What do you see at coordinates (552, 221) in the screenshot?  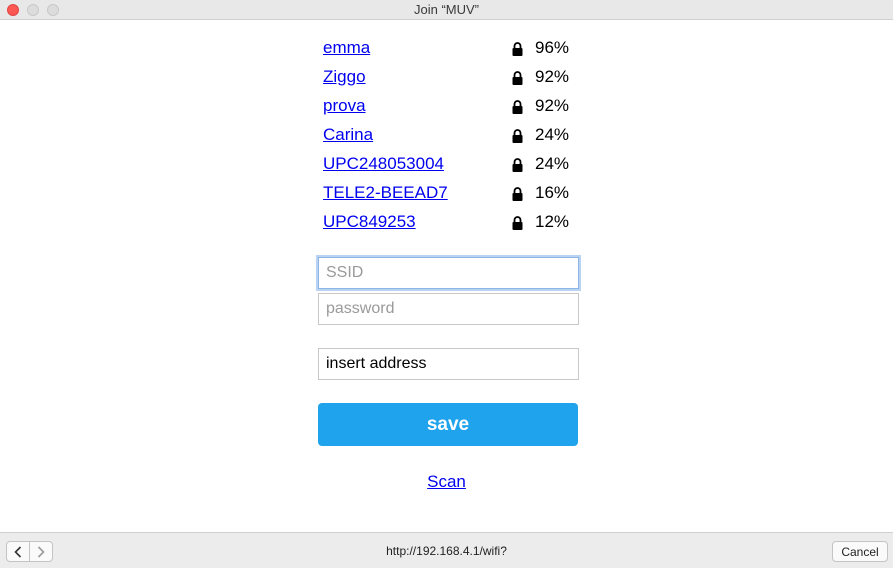 I see `signal-strength: 12%` at bounding box center [552, 221].